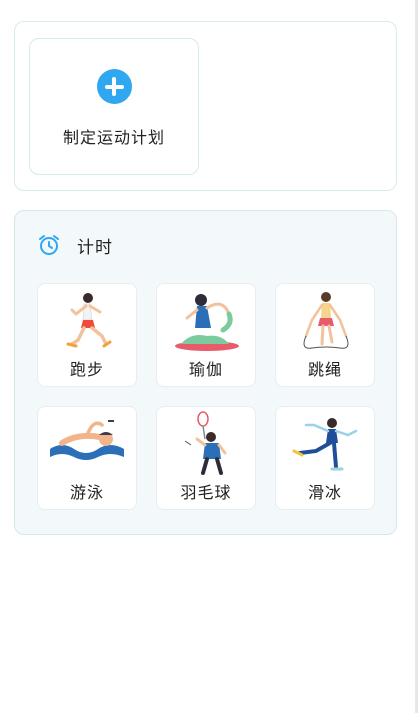 The image size is (418, 713). Describe the element at coordinates (113, 137) in the screenshot. I see `create-plan-label: 制定运动计划` at that location.